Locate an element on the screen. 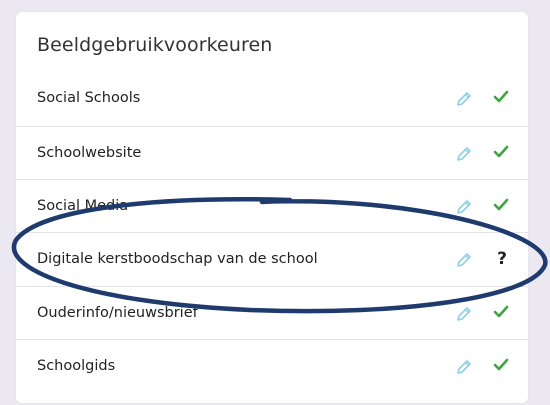 This screenshot has width=550, height=405. preference-label: Schoolwebsite is located at coordinates (89, 153).